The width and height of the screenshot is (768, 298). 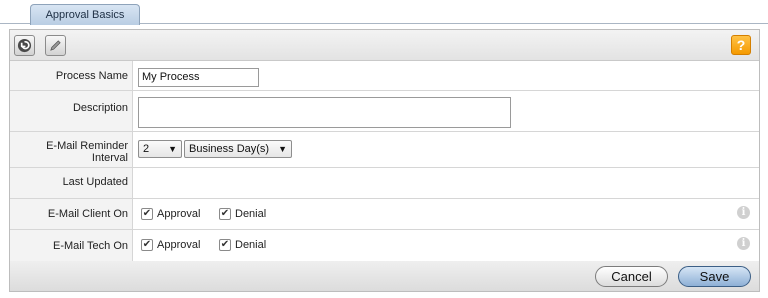 What do you see at coordinates (446, 214) in the screenshot?
I see `email-client-value-cell: ✔ Approval ✔ Denial i` at bounding box center [446, 214].